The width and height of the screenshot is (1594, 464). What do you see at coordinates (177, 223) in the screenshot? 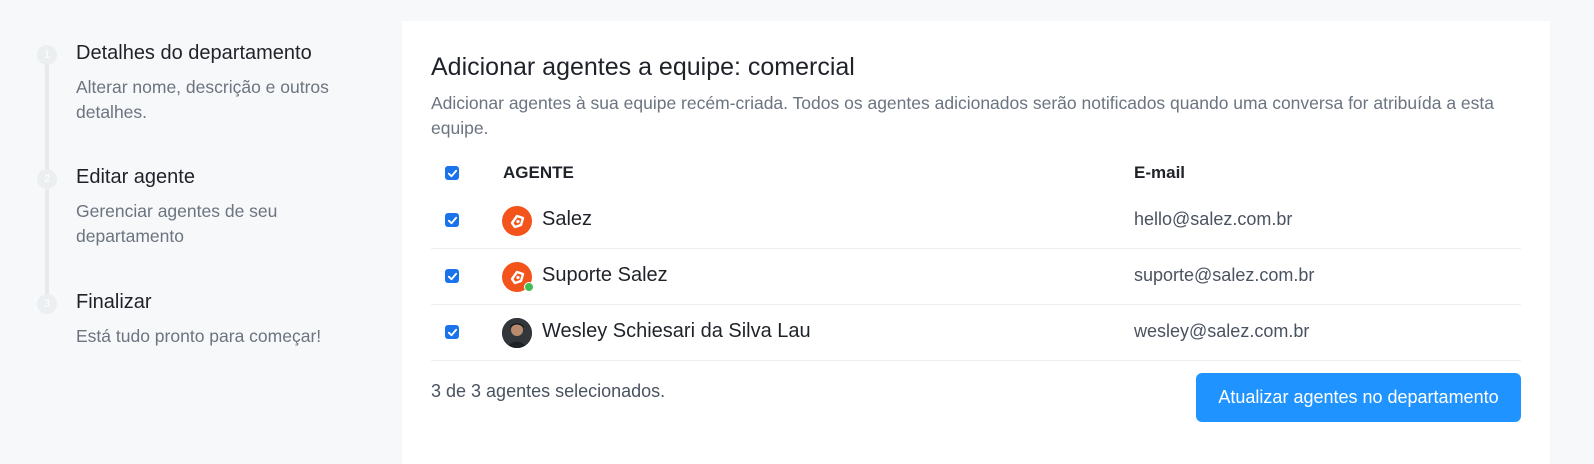
I see `step-description: Gerenciar agentes de seu departamento` at bounding box center [177, 223].